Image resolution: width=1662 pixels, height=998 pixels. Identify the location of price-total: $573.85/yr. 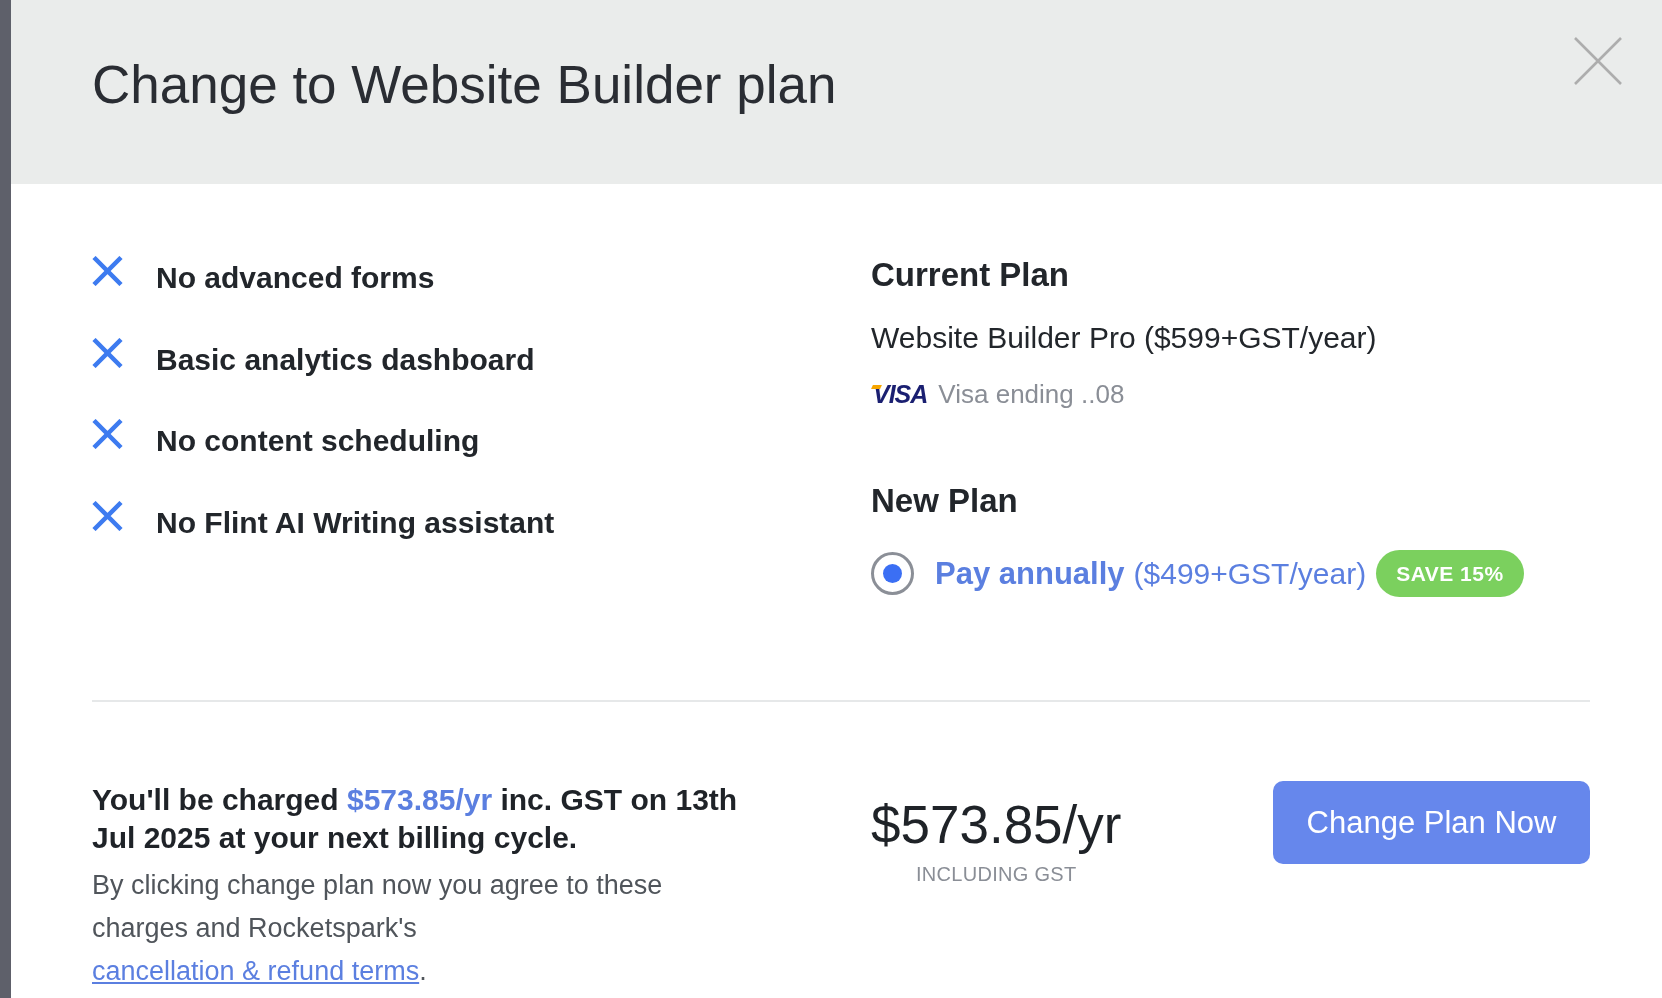
(996, 825).